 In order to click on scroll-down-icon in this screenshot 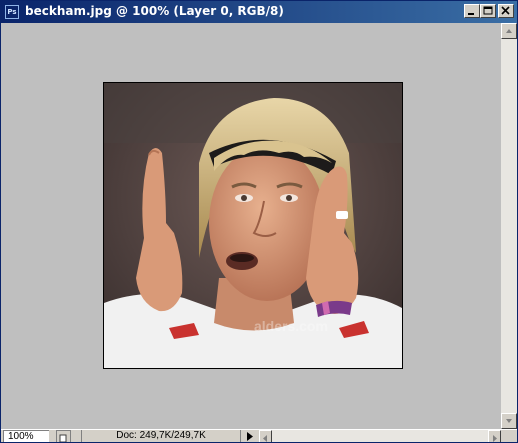, I will do `click(509, 421)`.